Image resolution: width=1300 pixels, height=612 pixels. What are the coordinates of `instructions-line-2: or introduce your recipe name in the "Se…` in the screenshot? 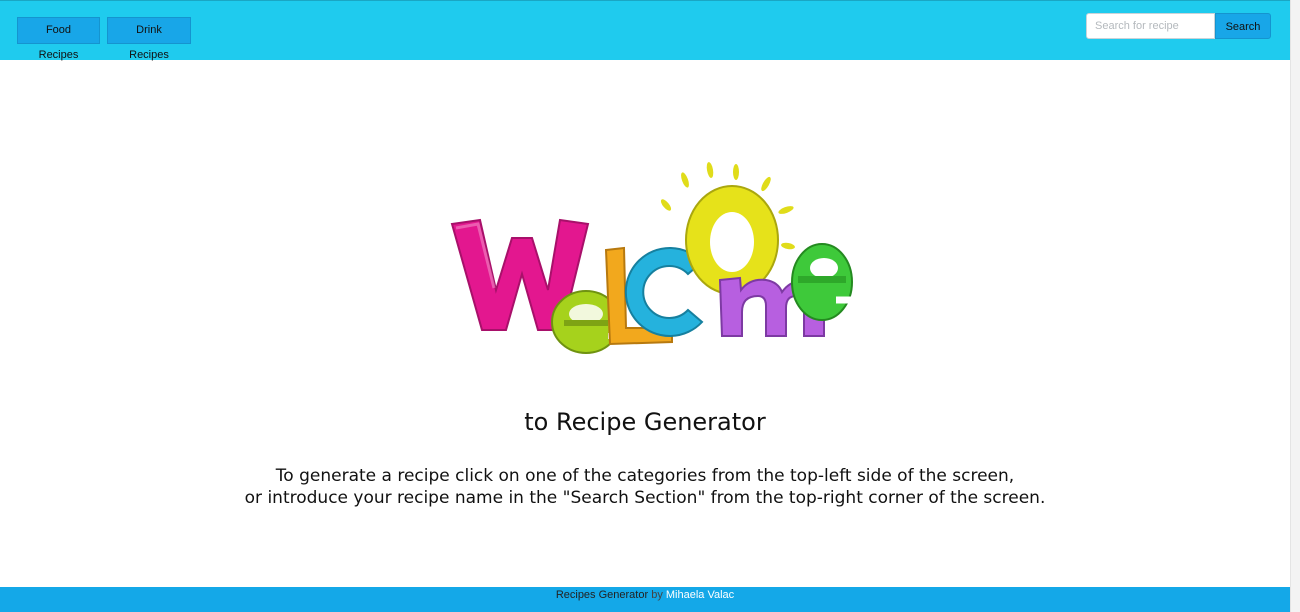 It's located at (645, 498).